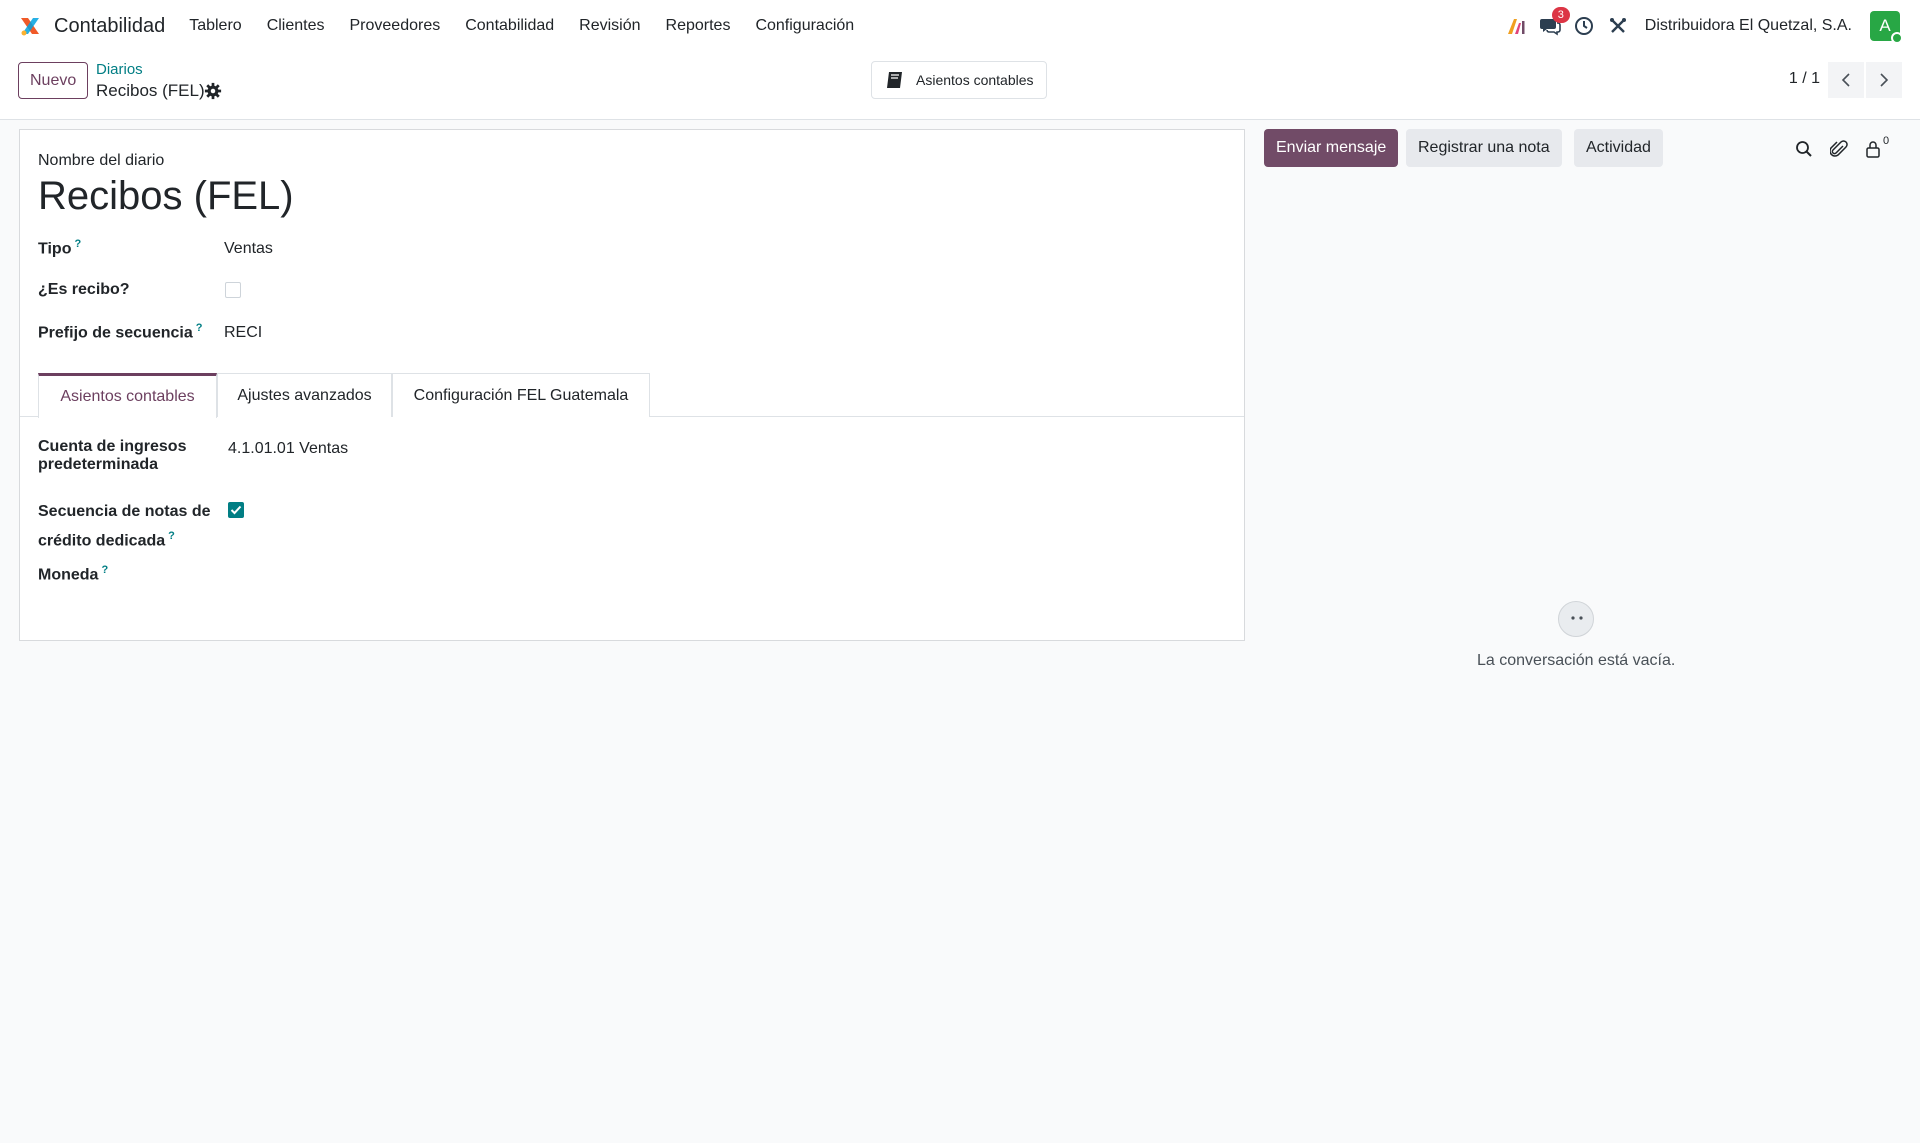  What do you see at coordinates (304, 395) in the screenshot?
I see `tab-ajustes-avanzados: Ajustes avanzados` at bounding box center [304, 395].